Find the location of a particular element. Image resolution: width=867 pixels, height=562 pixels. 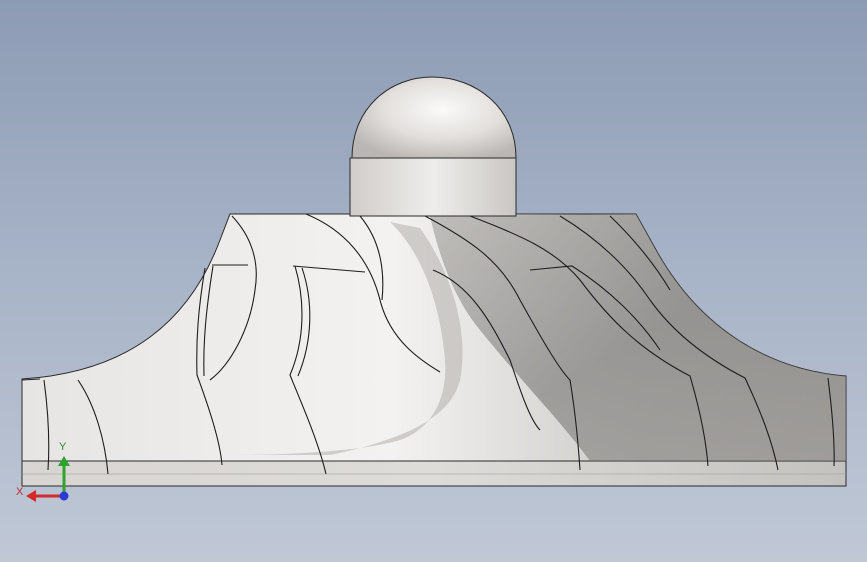

y-axis-label: Y is located at coordinates (63, 447).